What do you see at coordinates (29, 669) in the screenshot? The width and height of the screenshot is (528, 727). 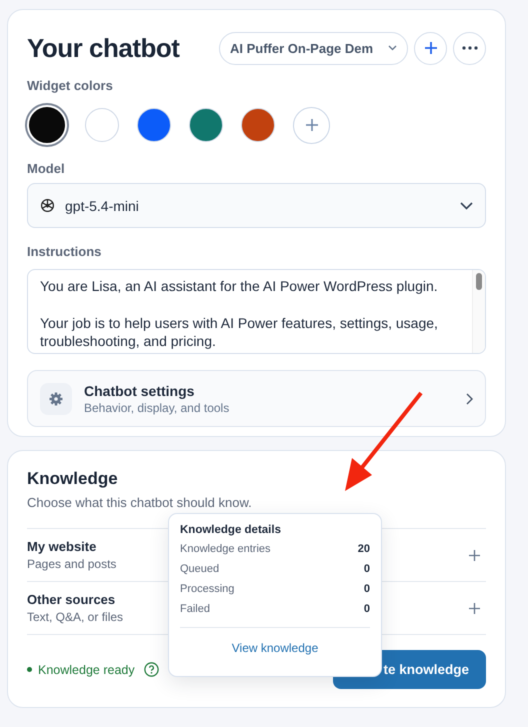 I see `status-dot` at bounding box center [29, 669].